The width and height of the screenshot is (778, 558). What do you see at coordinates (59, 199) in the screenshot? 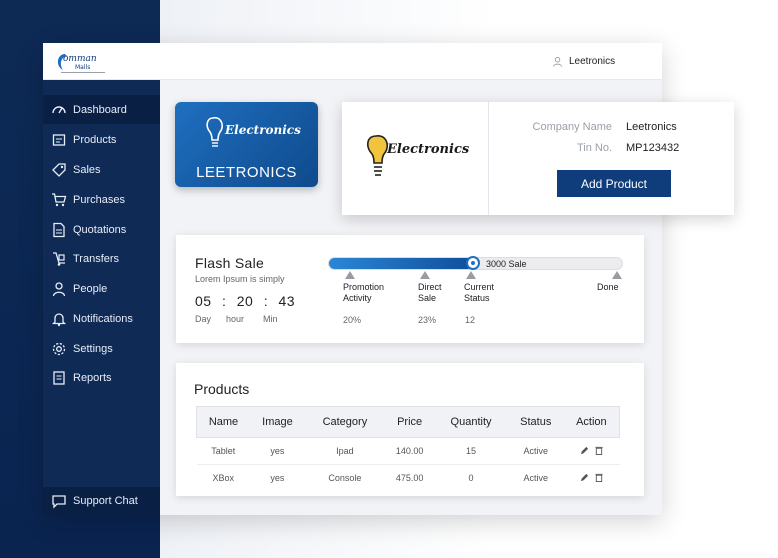
I see `cart-icon` at bounding box center [59, 199].